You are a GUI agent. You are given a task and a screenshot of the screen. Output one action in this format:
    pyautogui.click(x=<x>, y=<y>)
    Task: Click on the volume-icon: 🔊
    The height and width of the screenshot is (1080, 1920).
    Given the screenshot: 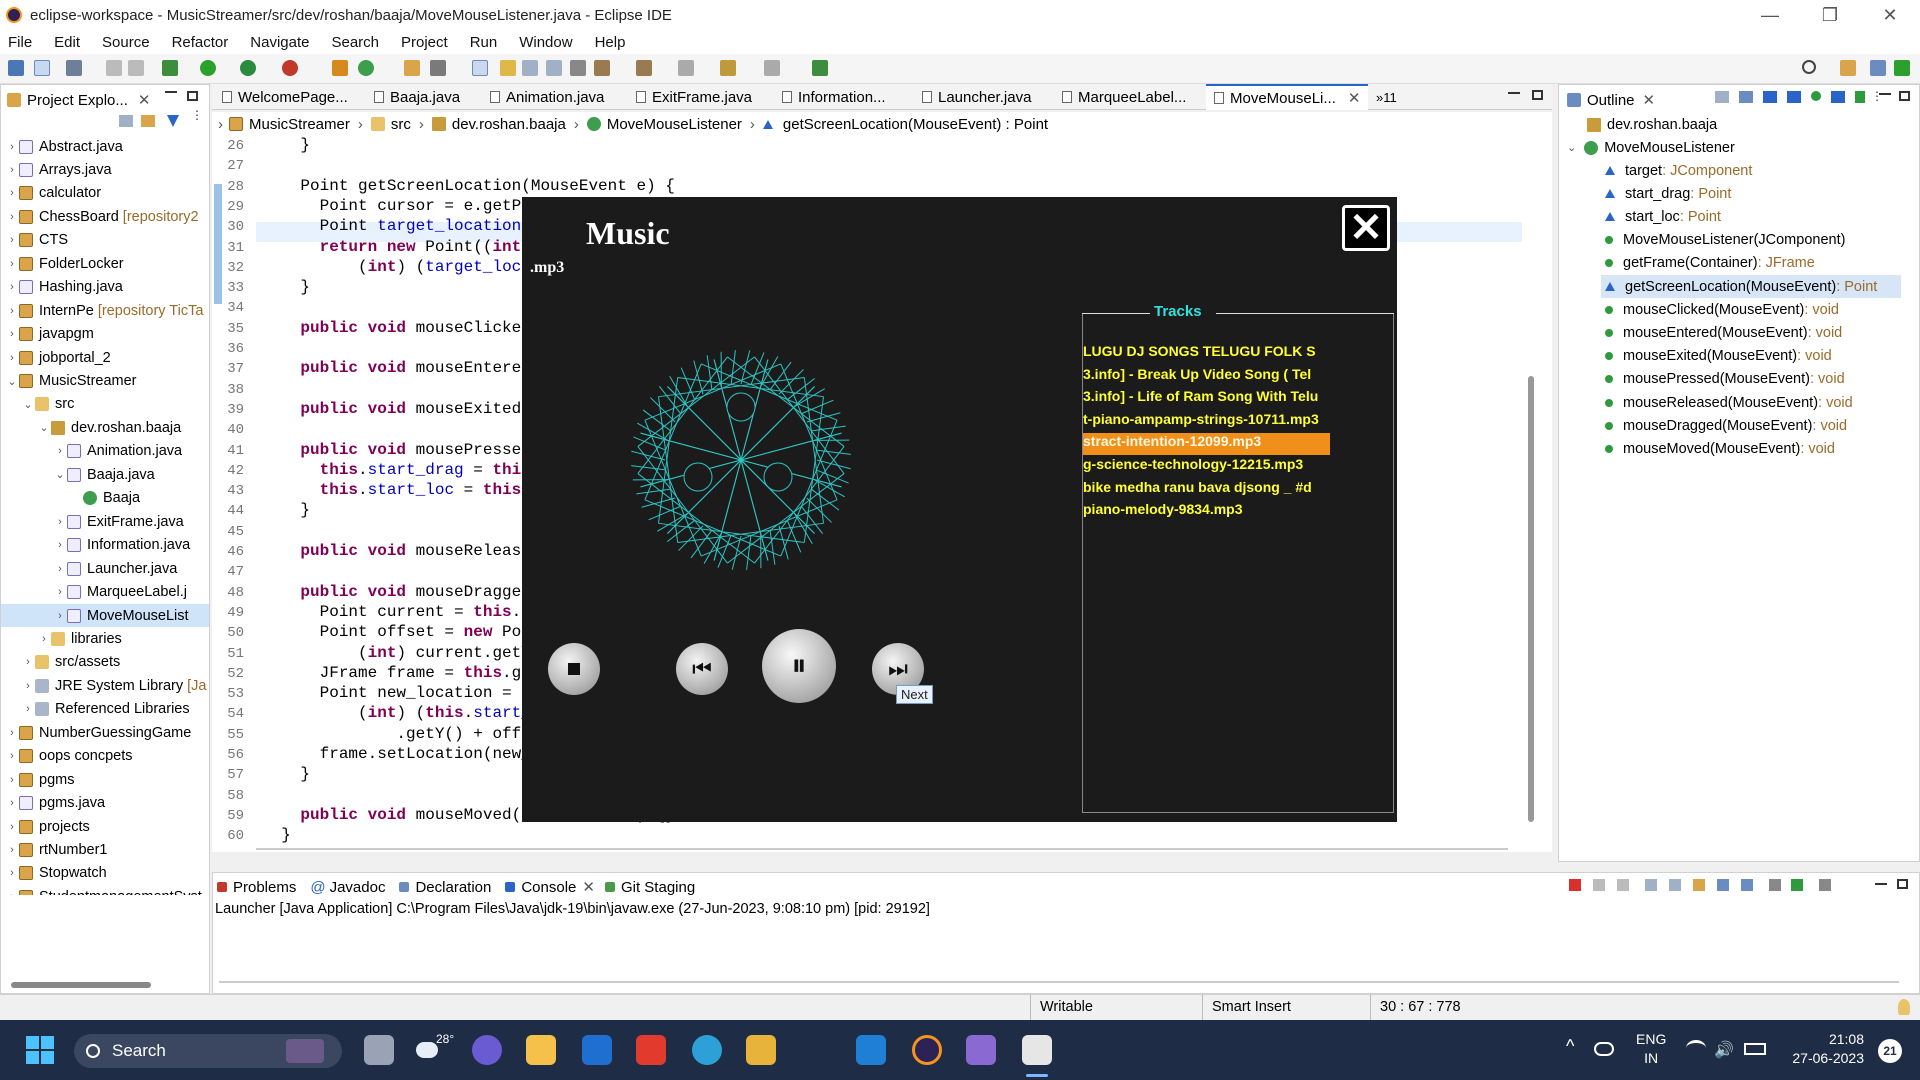 What is the action you would take?
    pyautogui.click(x=1724, y=1050)
    